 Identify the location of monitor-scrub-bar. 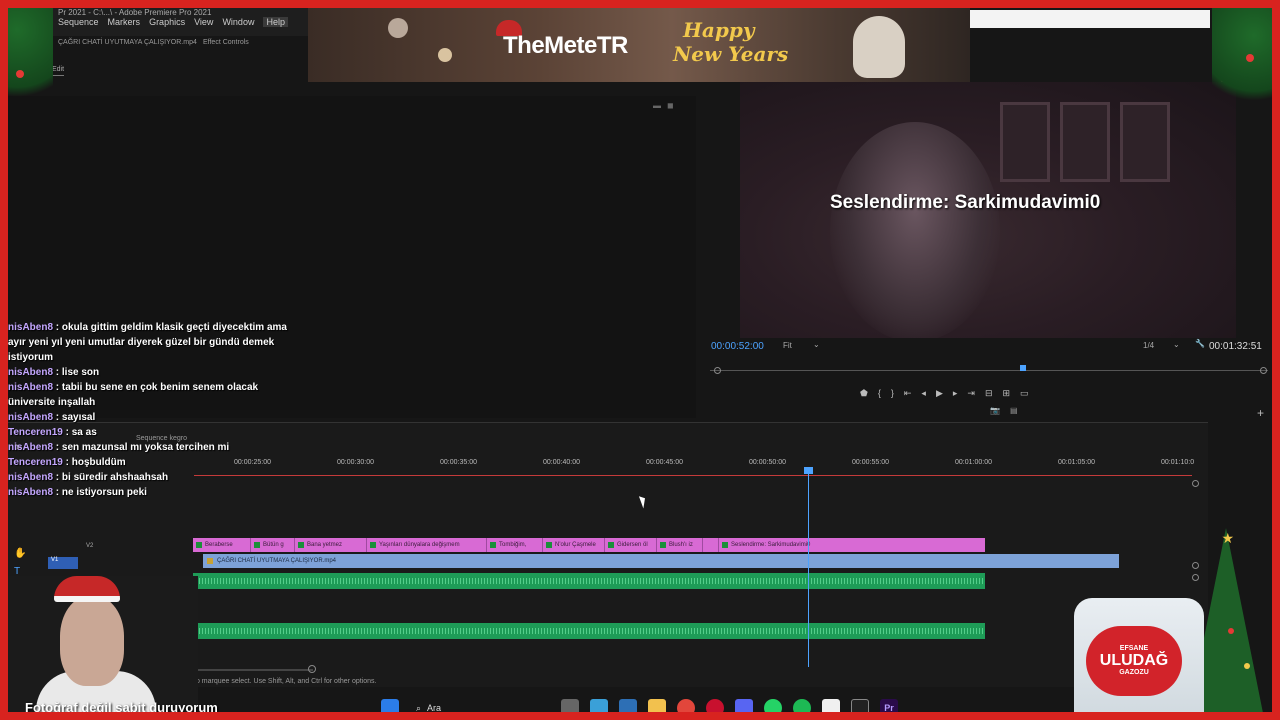
(989, 370).